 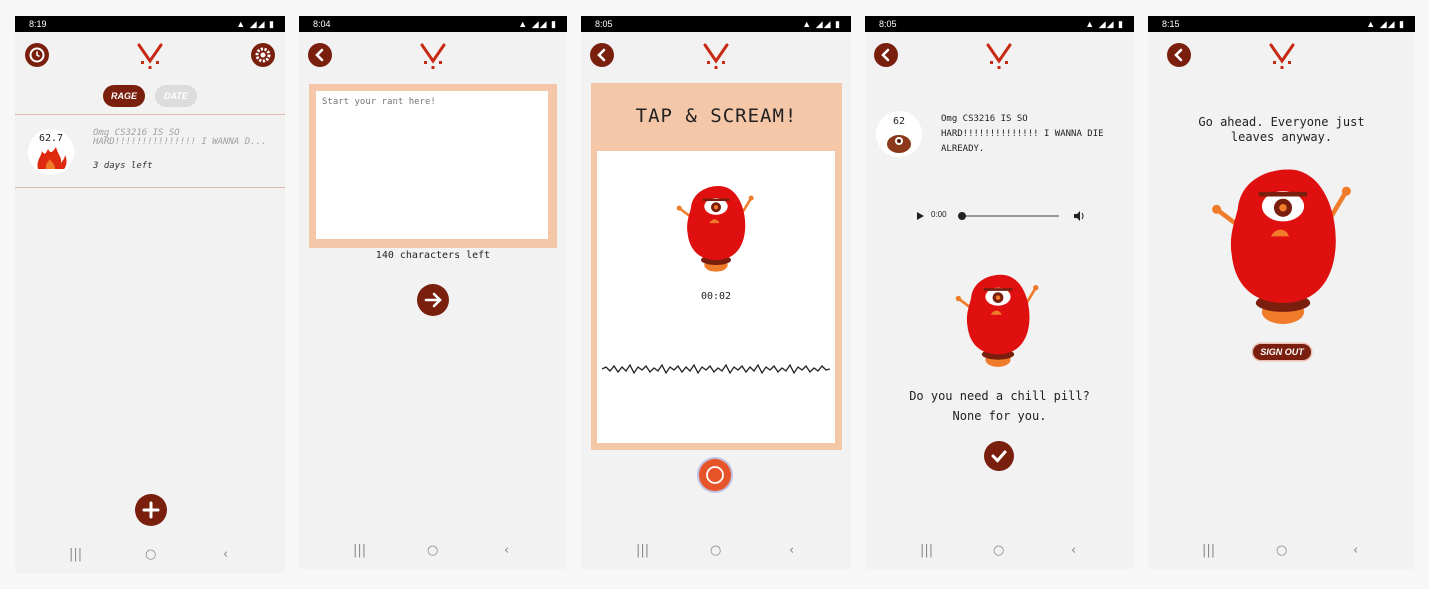 I want to click on message-line-2: leaves anyway., so click(x=1281, y=137).